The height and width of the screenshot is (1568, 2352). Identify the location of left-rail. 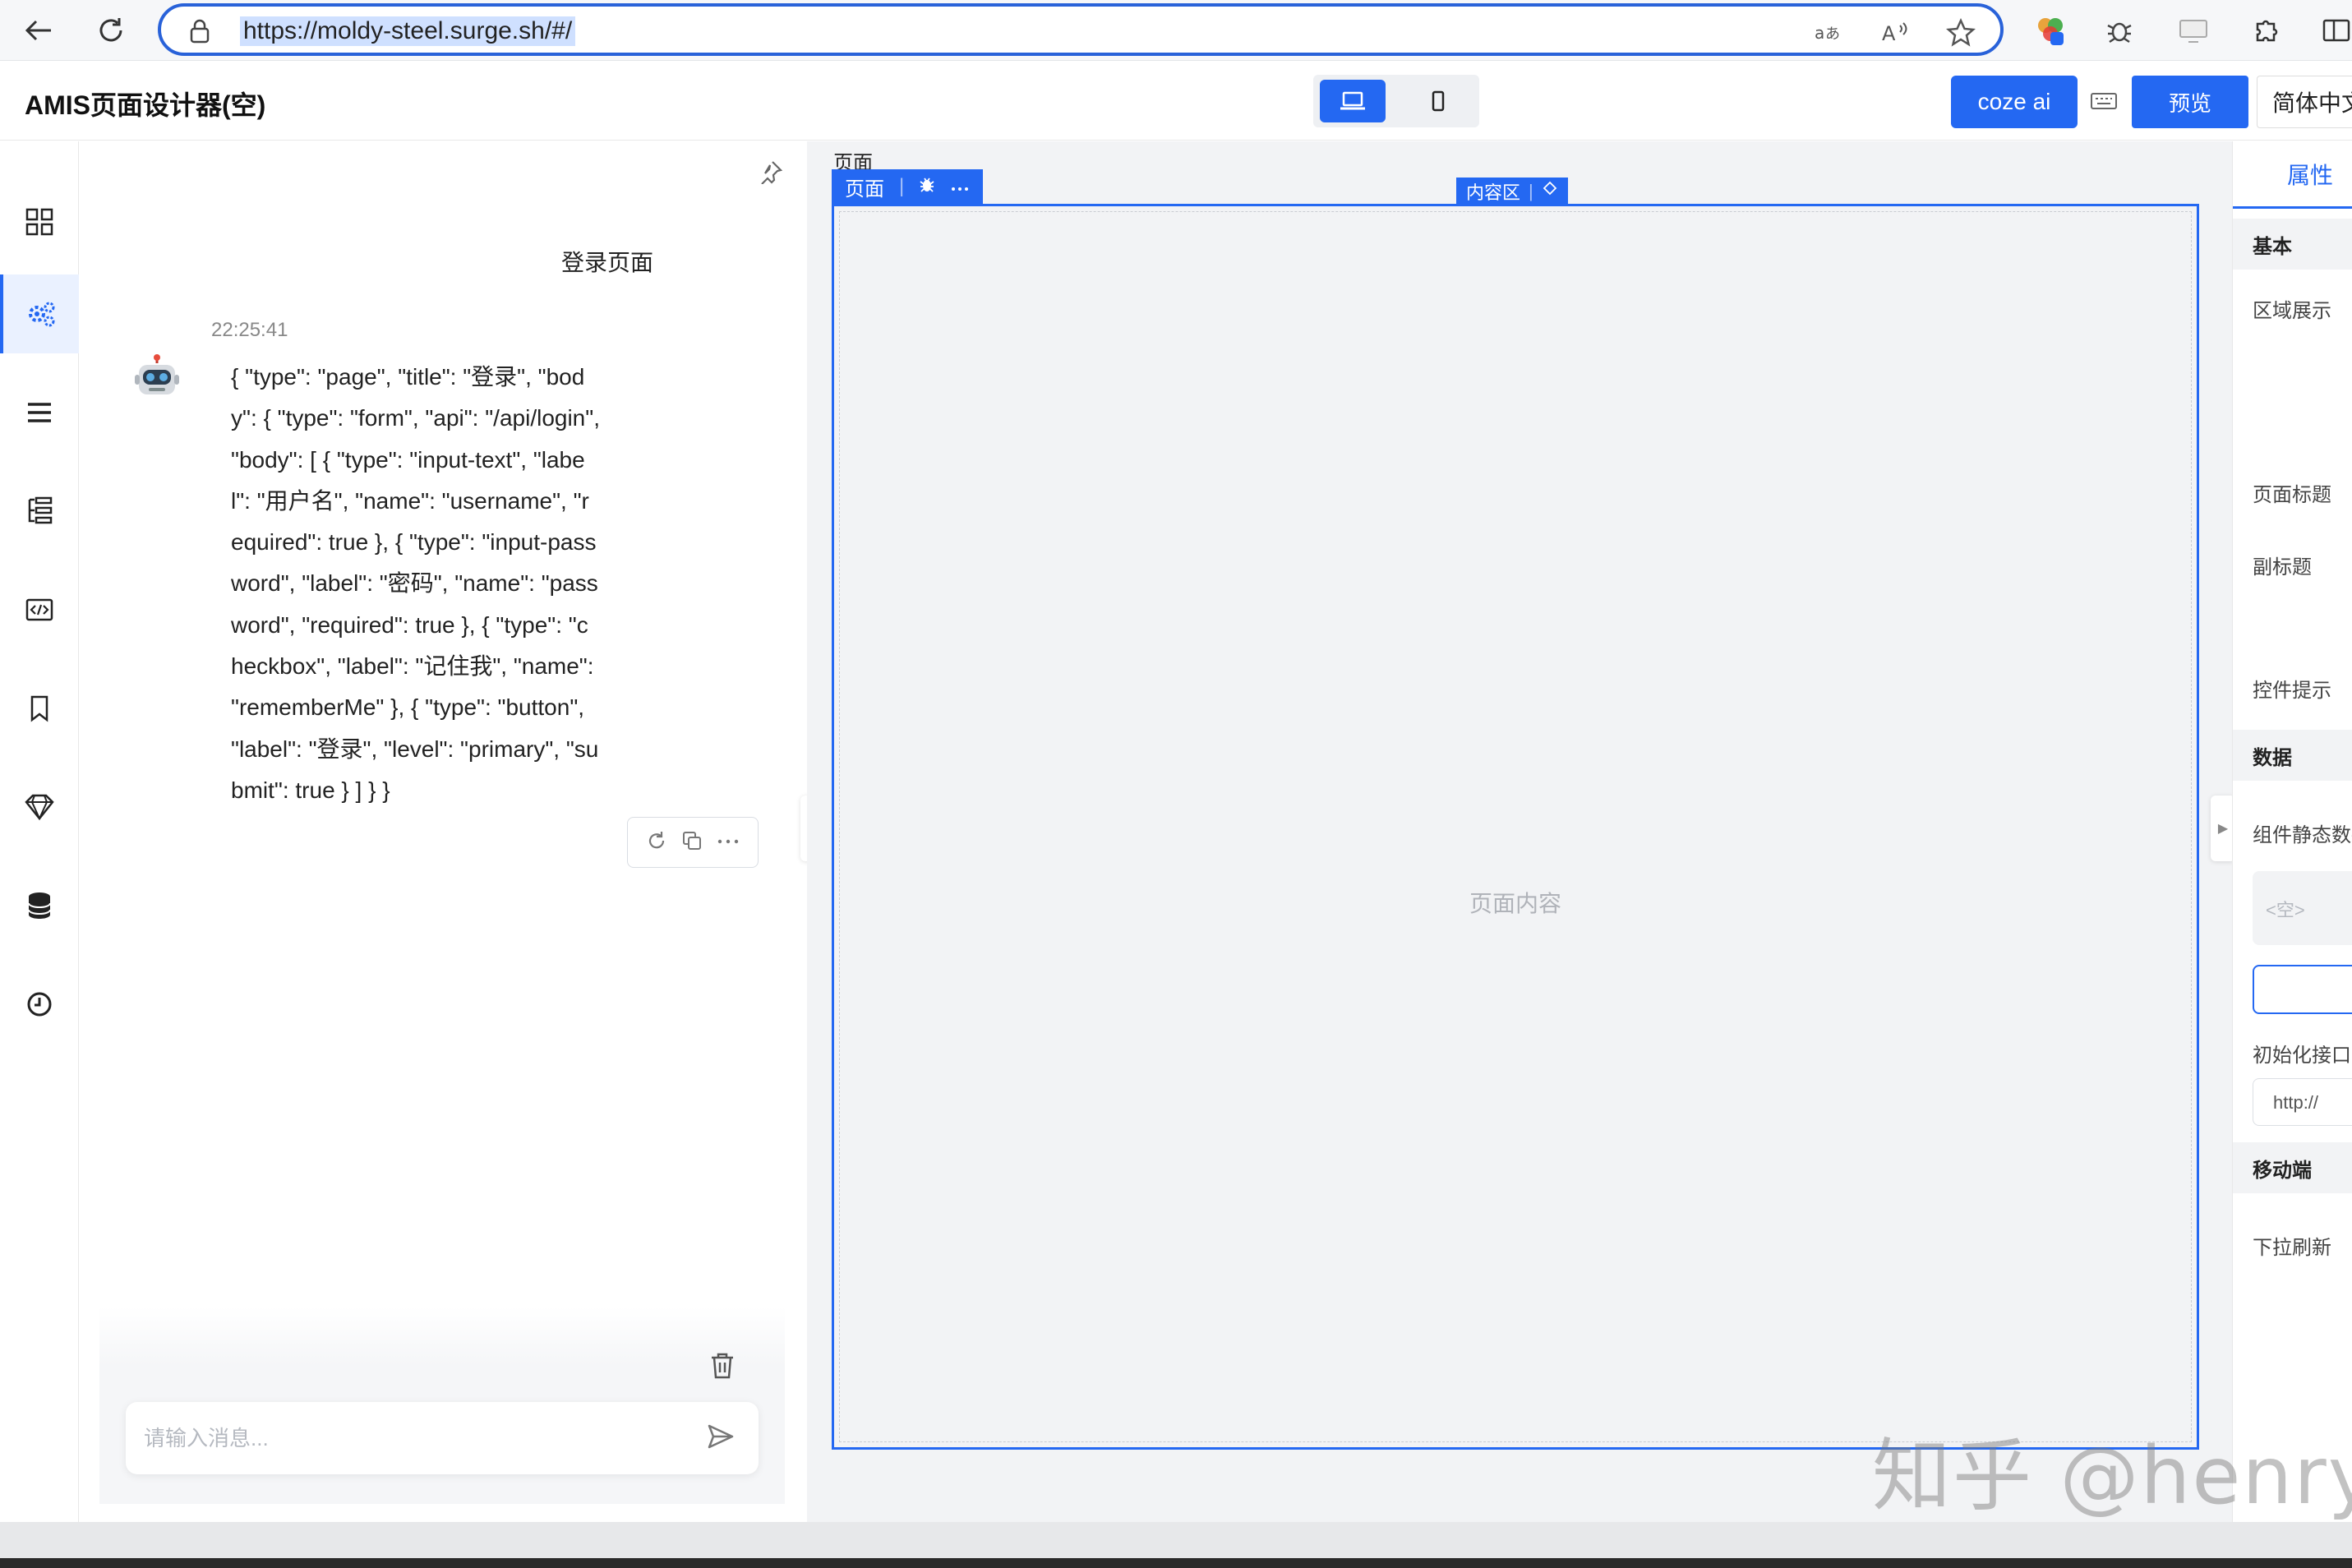
(39, 831).